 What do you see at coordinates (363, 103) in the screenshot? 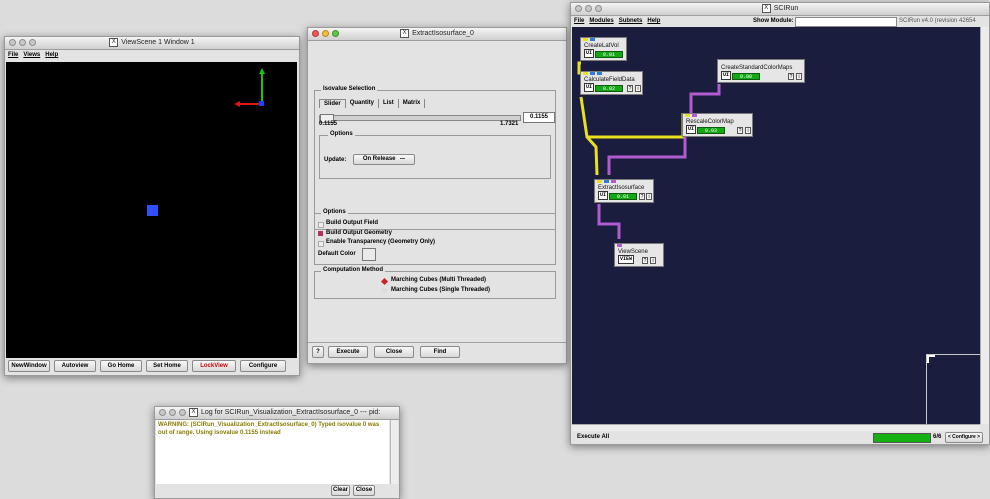
I see `tab-quantity: Quantity` at bounding box center [363, 103].